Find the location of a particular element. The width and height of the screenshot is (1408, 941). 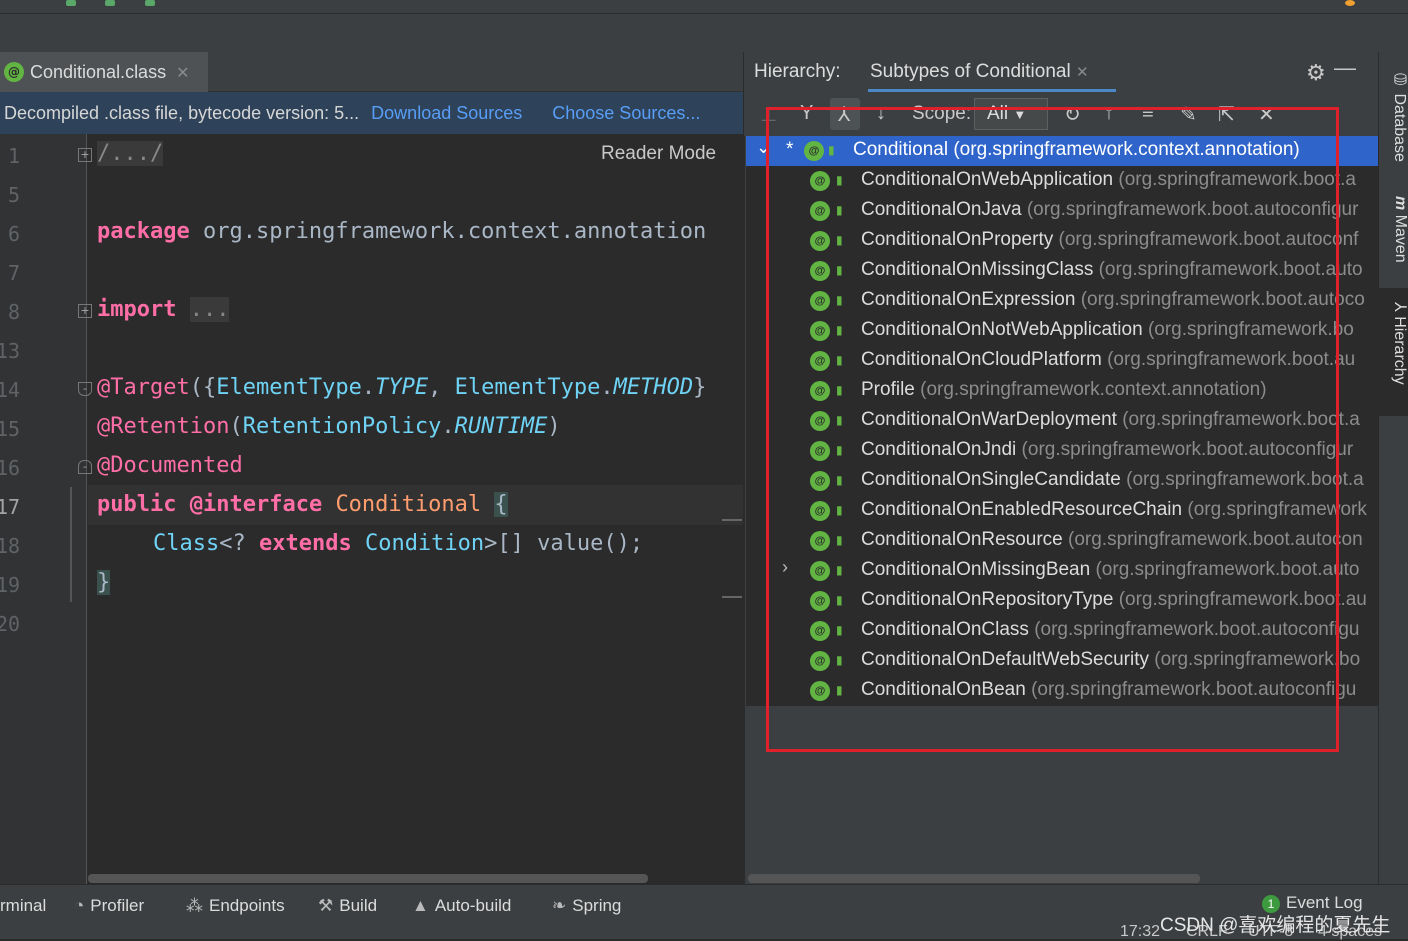

spring-tab: ❧ Spring is located at coordinates (586, 906).